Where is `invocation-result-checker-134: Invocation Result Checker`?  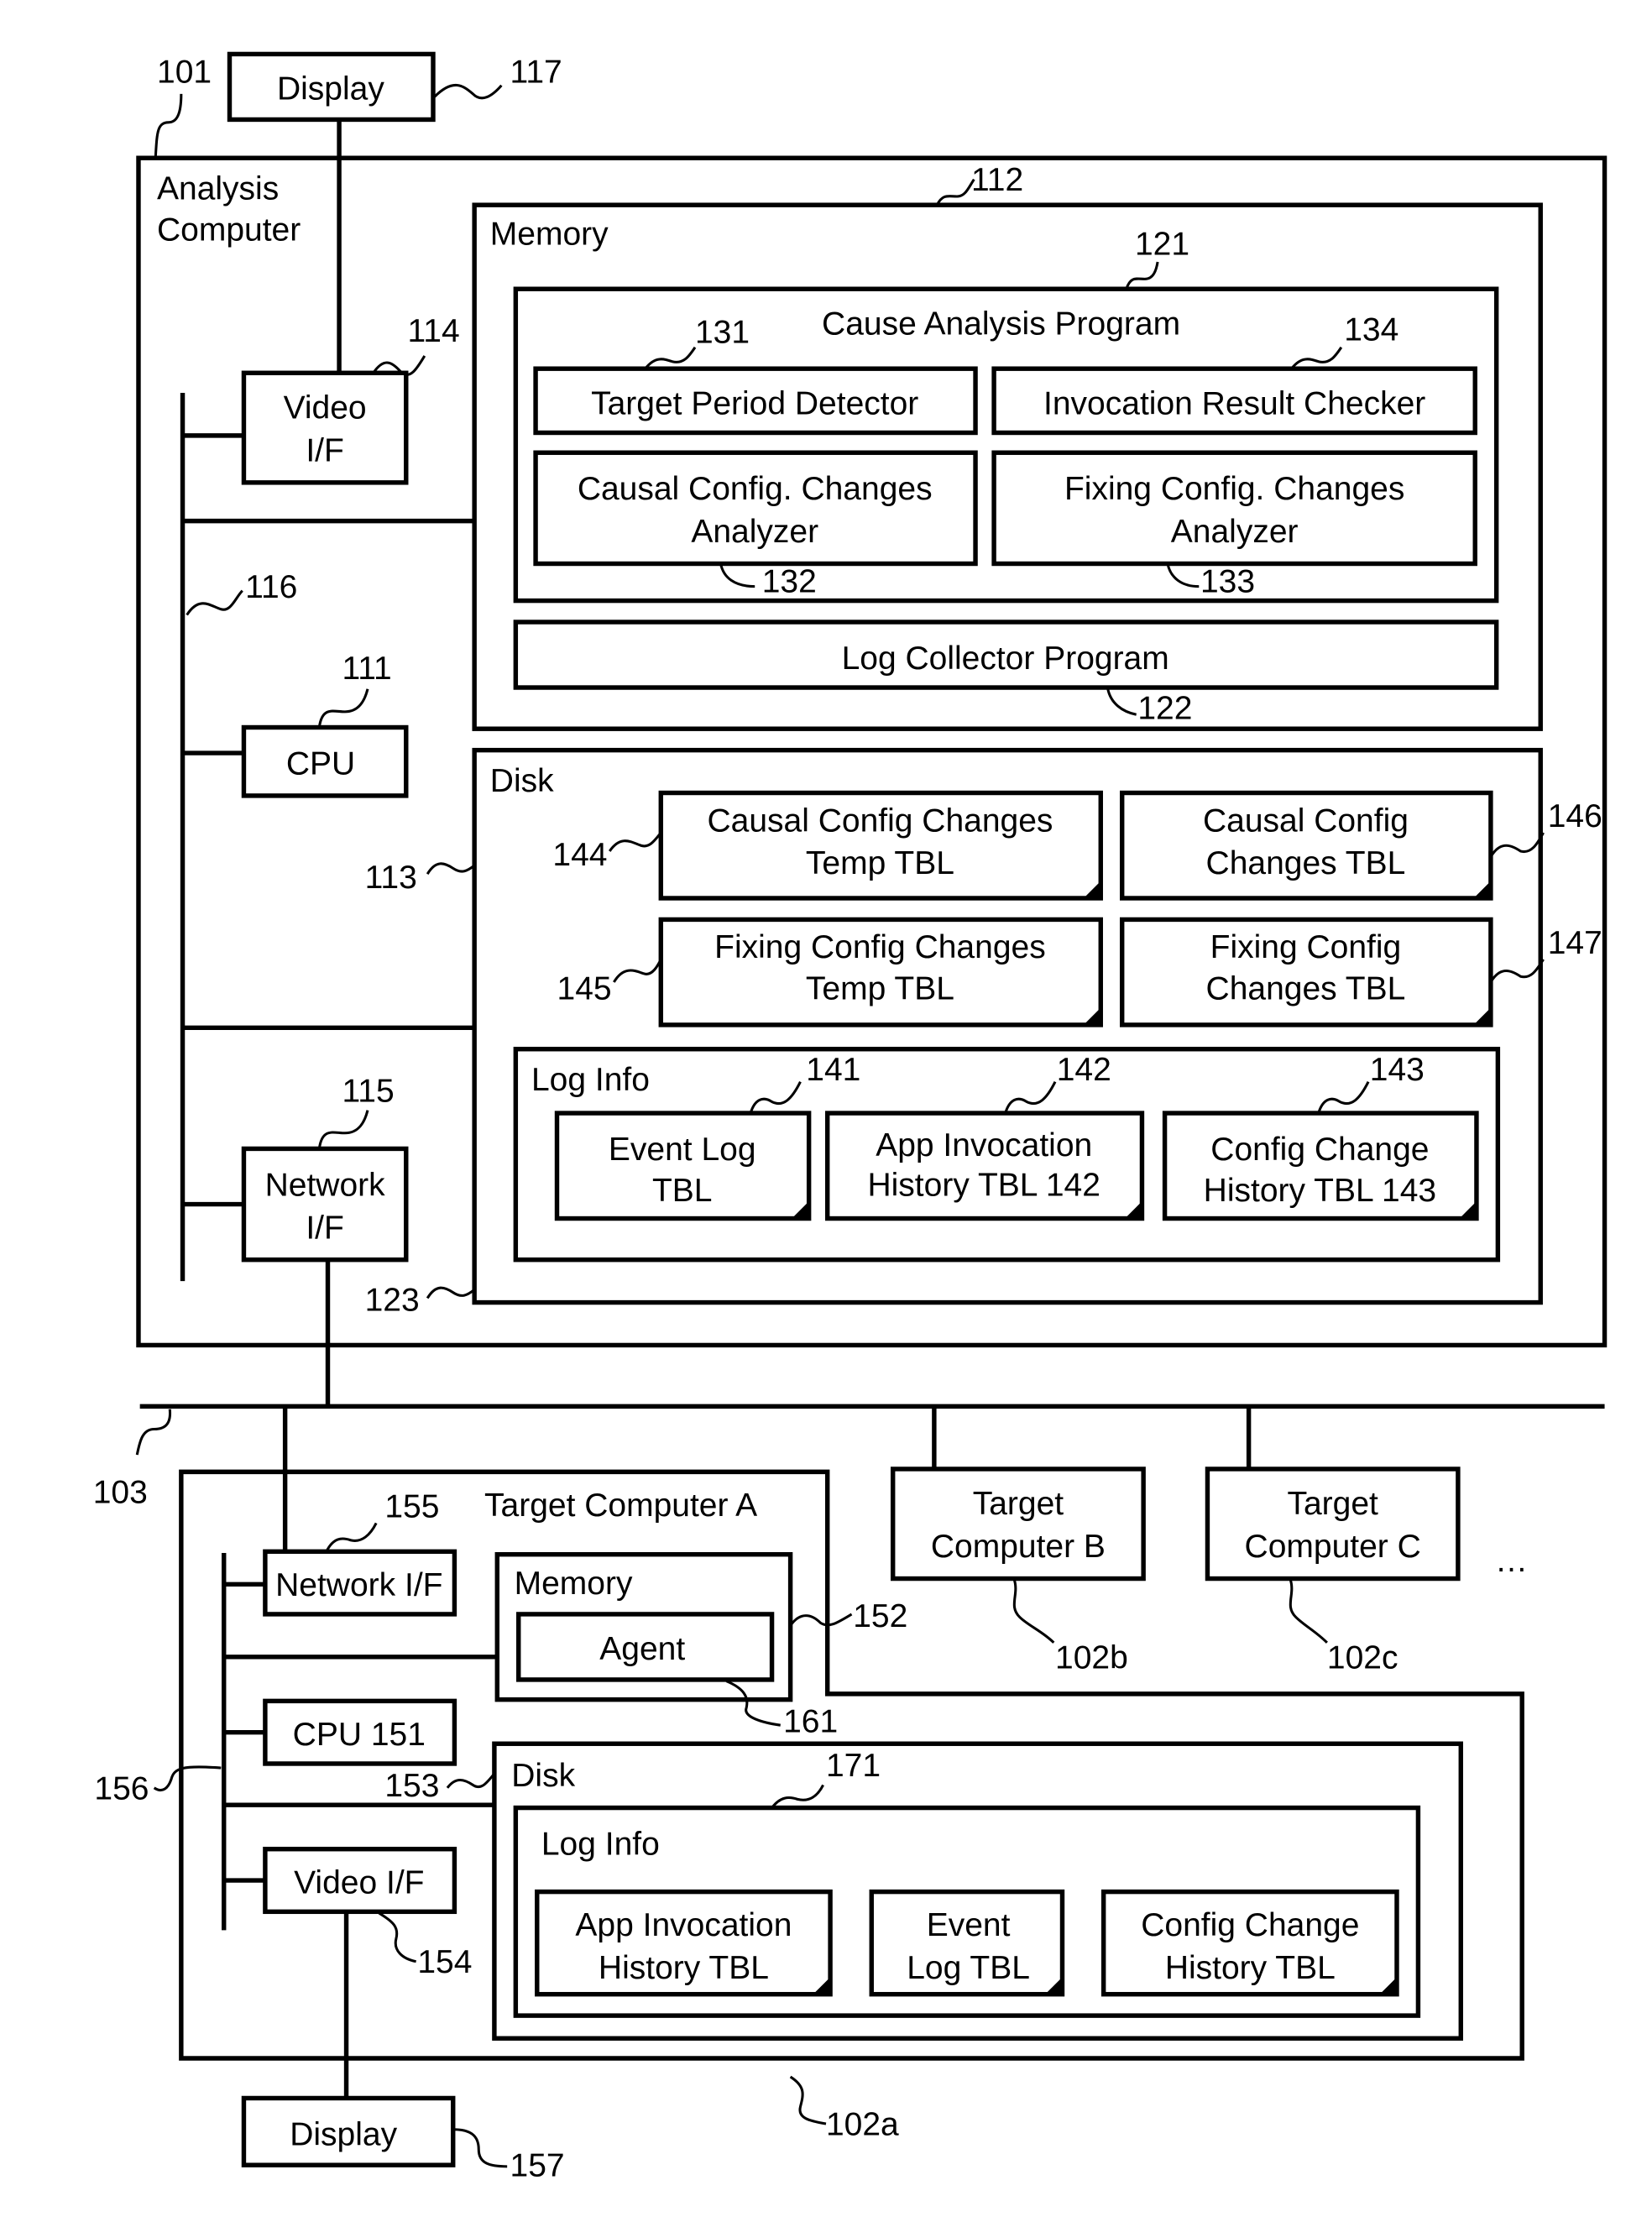 invocation-result-checker-134: Invocation Result Checker is located at coordinates (1234, 401).